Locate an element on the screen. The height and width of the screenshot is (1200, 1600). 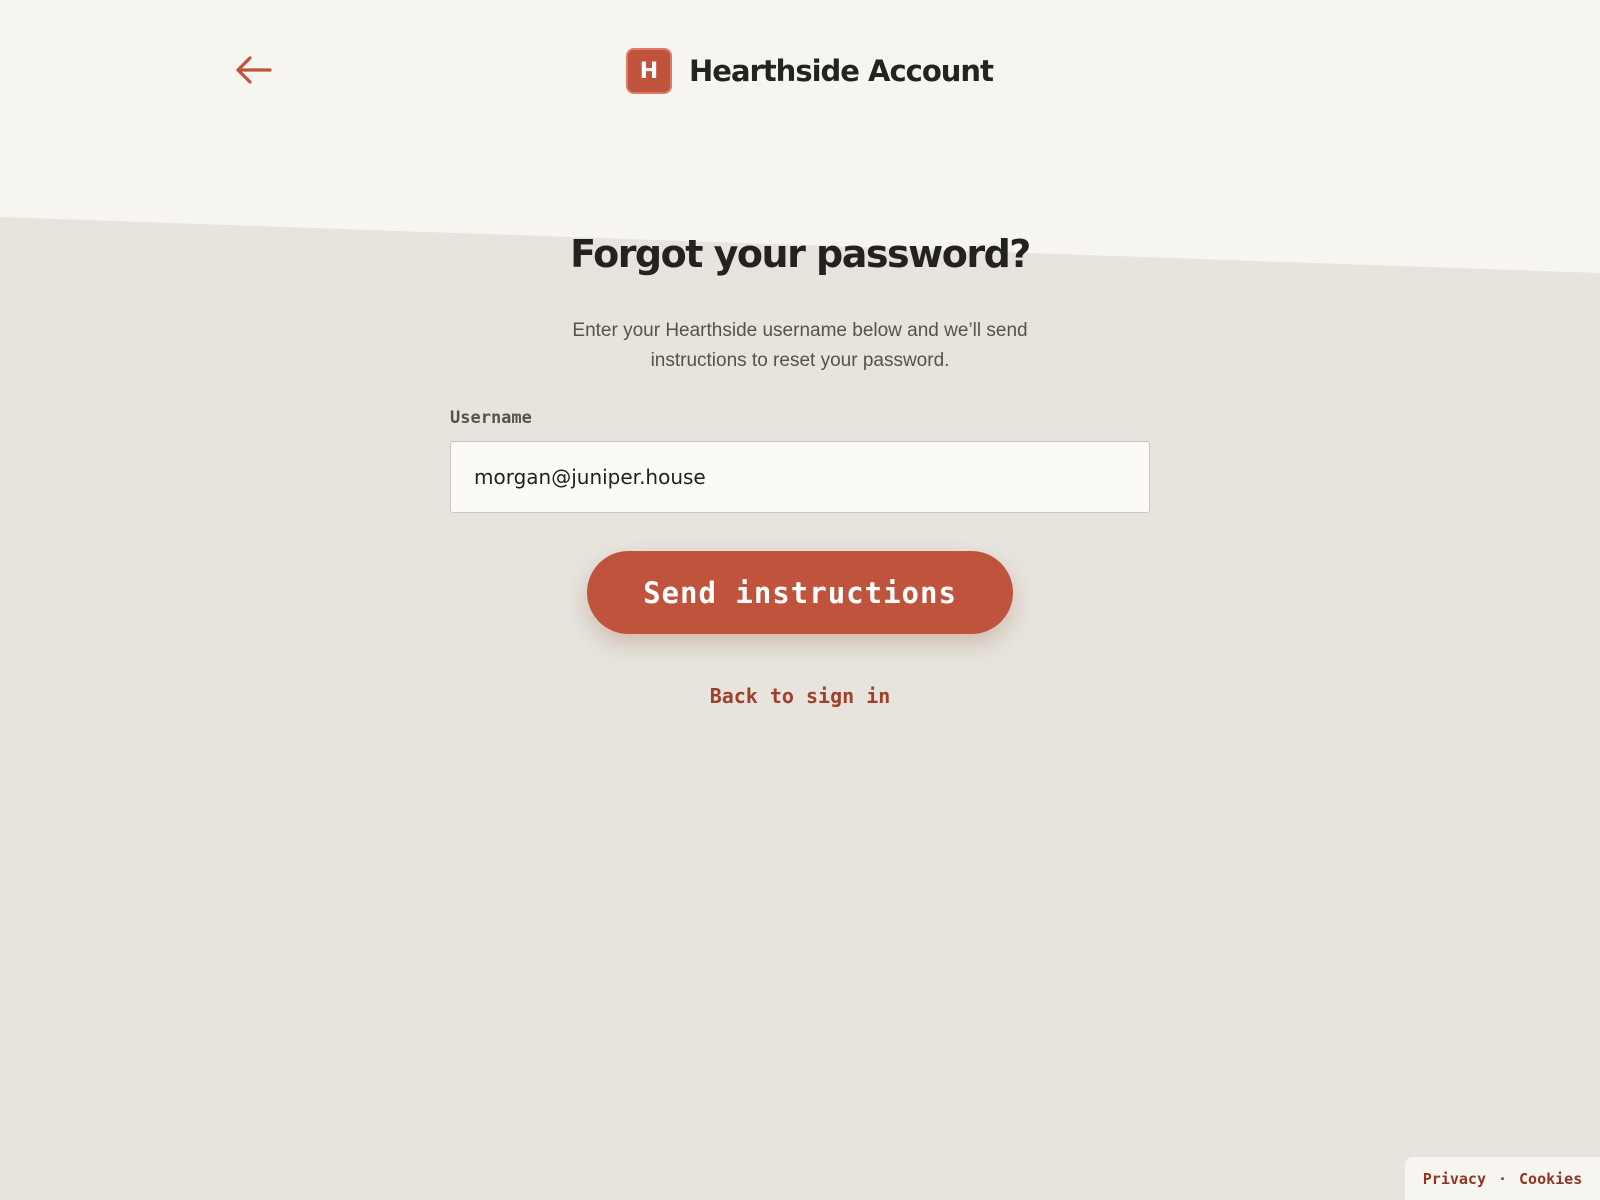
username-label: Username is located at coordinates (491, 418).